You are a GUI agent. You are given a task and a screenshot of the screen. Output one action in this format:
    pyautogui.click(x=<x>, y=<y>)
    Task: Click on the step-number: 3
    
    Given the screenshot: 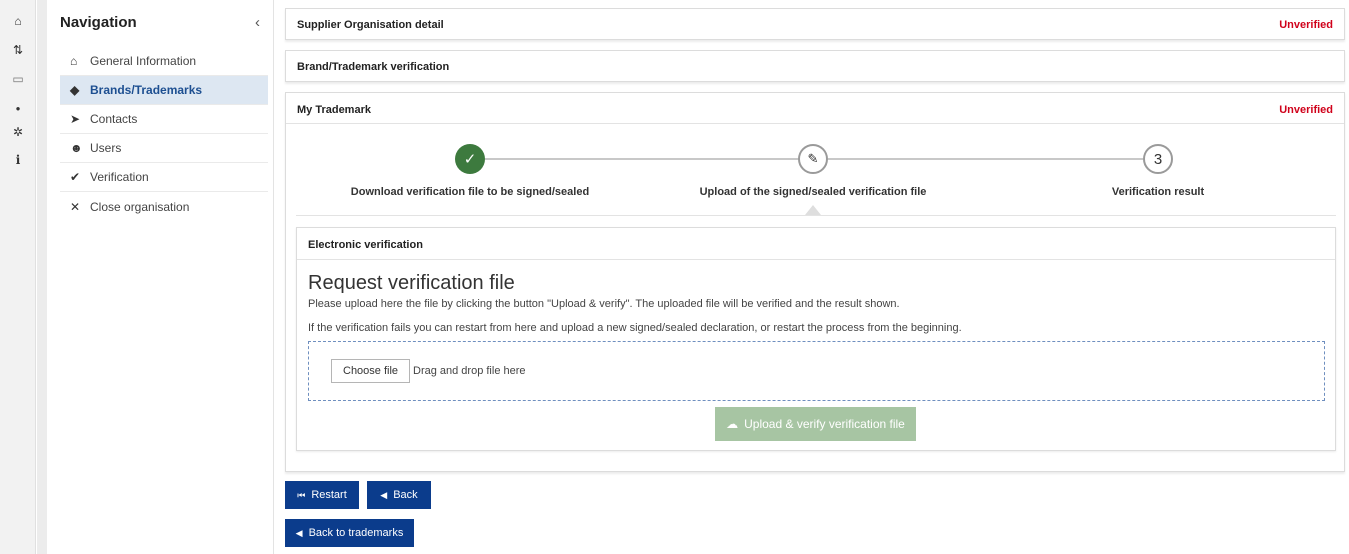 What is the action you would take?
    pyautogui.click(x=1158, y=159)
    